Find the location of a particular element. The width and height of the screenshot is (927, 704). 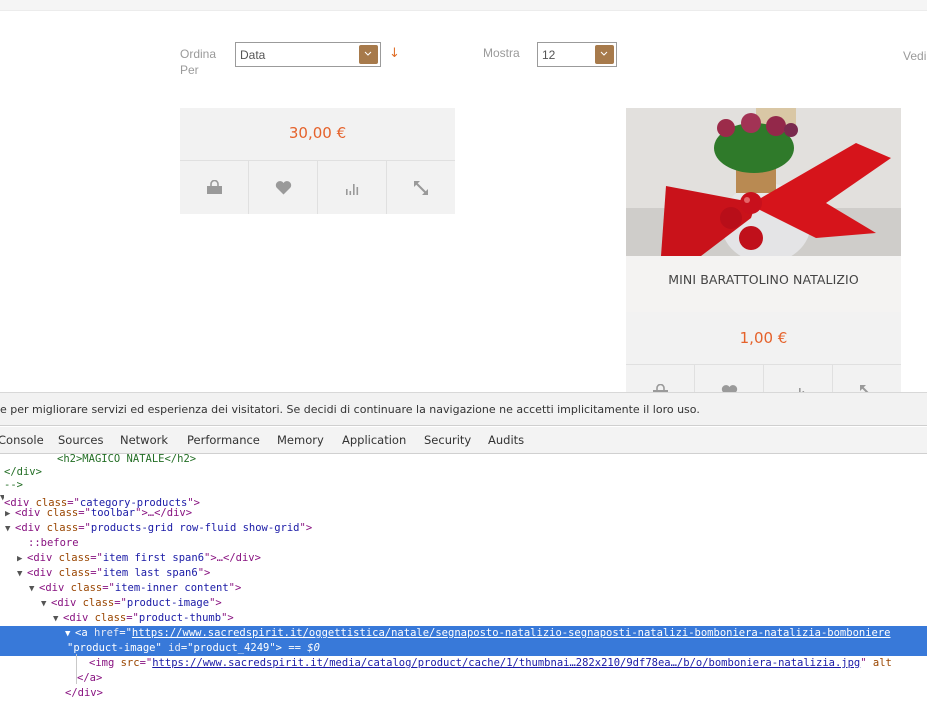

dom-node-toolbar: ▶ <div class="toolbar">…</div> is located at coordinates (463, 513).